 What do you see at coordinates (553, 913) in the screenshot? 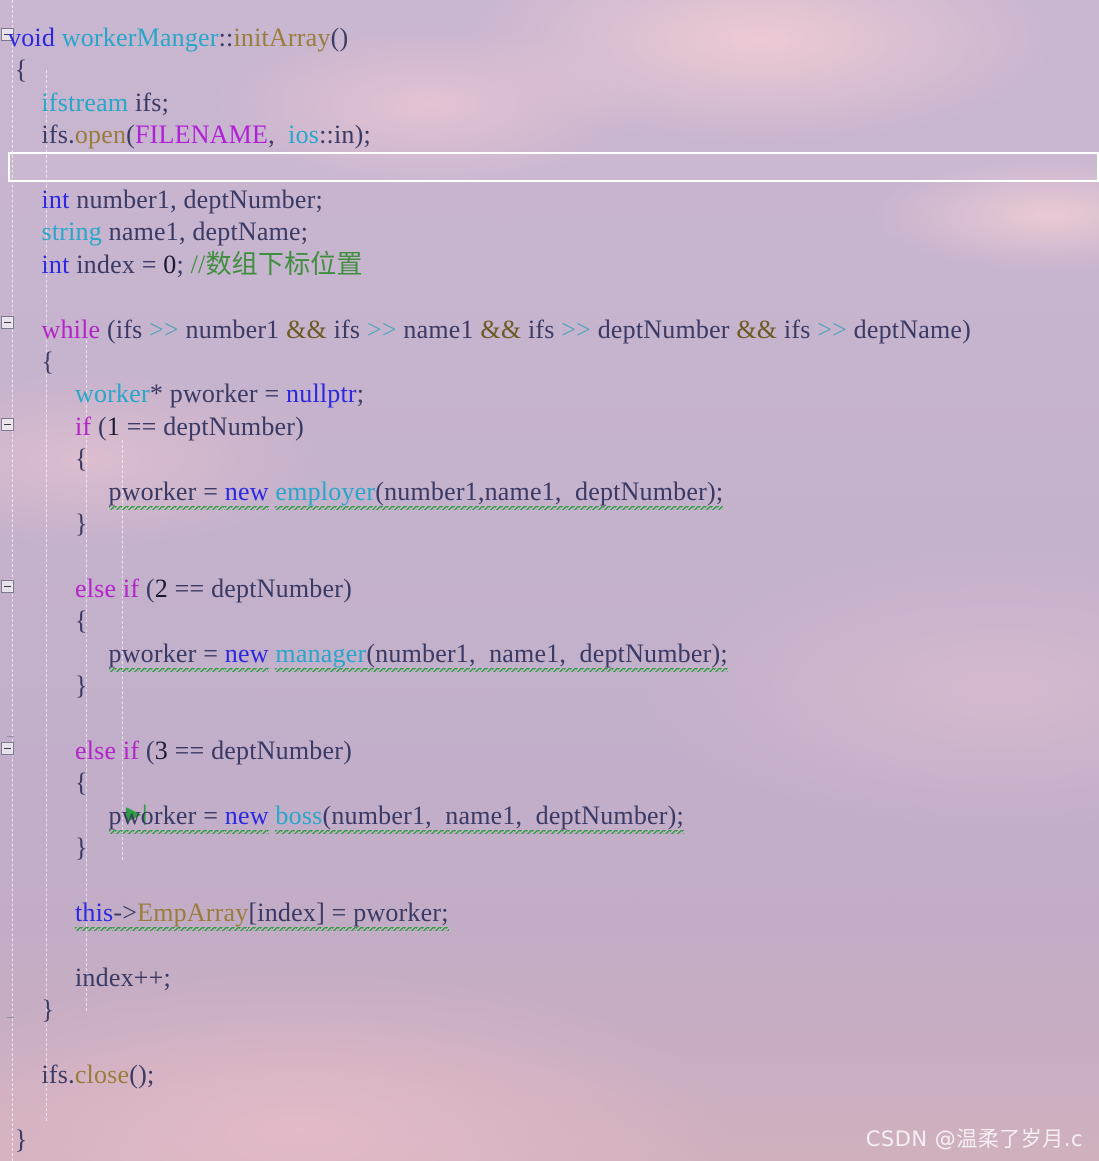
I see `code-line: this->EmpArray[index] = pworker;` at bounding box center [553, 913].